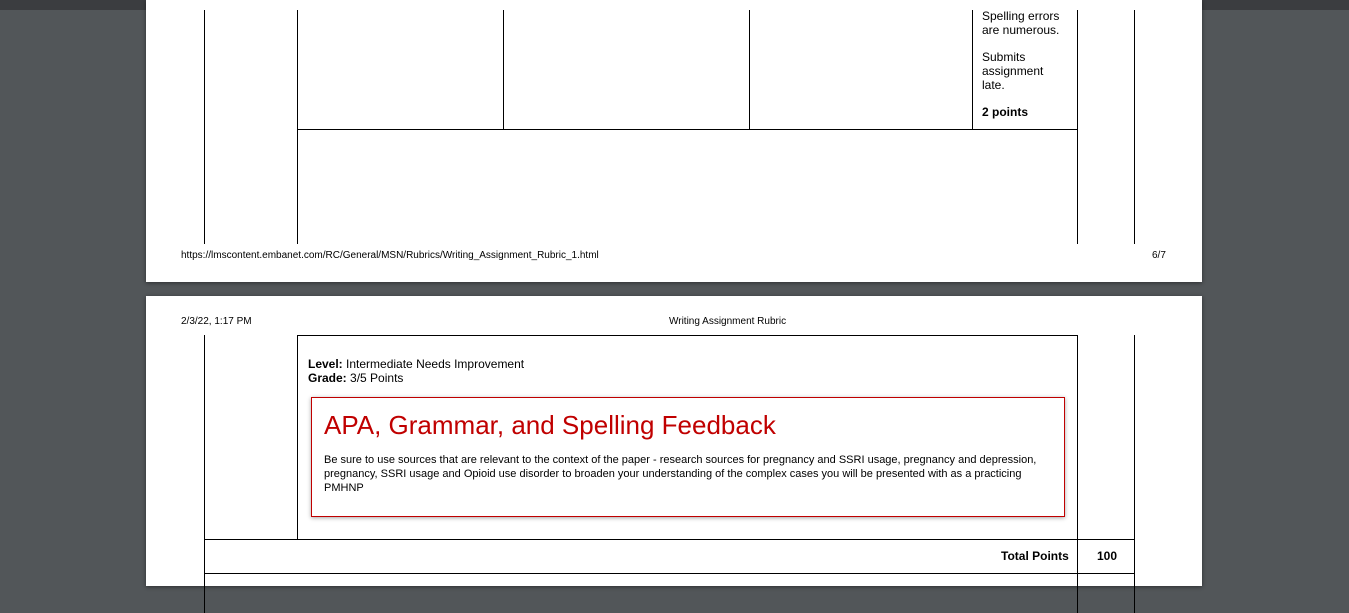  I want to click on submission-line: Submits, so click(1004, 57).